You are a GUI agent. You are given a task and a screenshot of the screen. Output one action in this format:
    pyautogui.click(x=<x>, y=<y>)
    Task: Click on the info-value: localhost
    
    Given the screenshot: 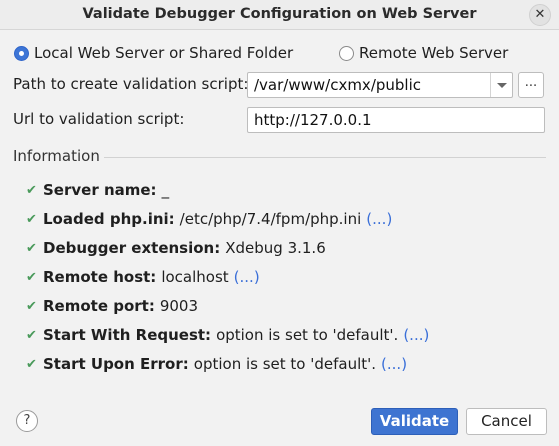 What is the action you would take?
    pyautogui.click(x=195, y=277)
    